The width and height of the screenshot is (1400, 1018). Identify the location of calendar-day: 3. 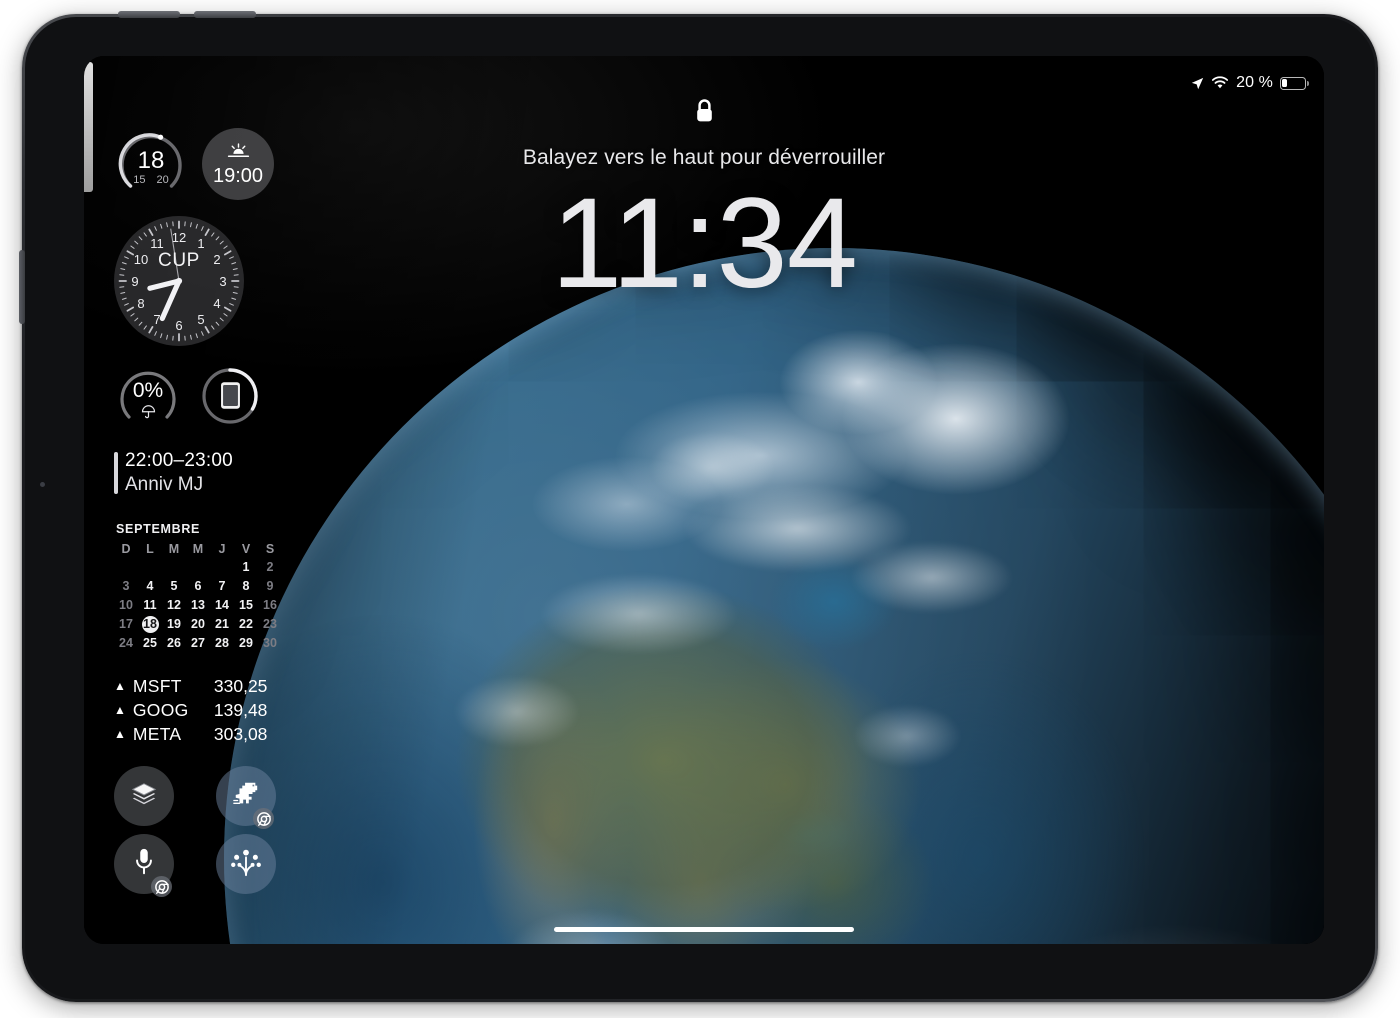
(126, 586).